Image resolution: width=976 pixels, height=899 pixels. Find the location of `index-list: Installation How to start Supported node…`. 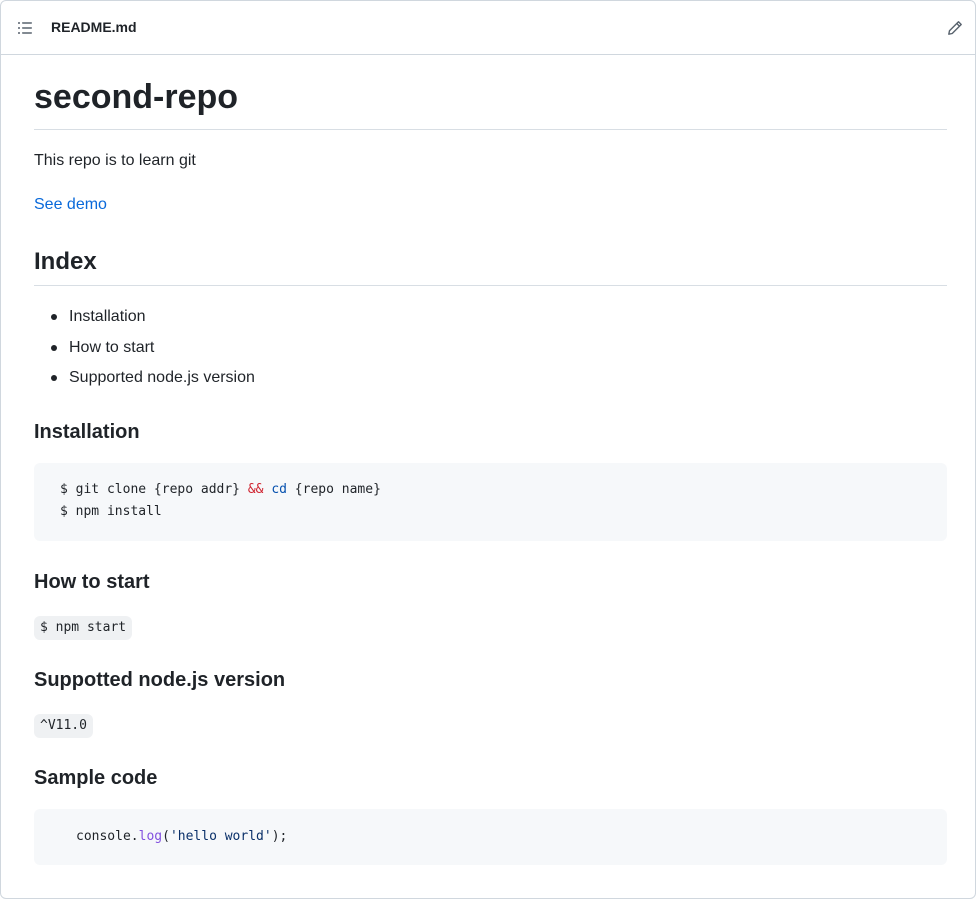

index-list: Installation How to start Supported node… is located at coordinates (144, 352).